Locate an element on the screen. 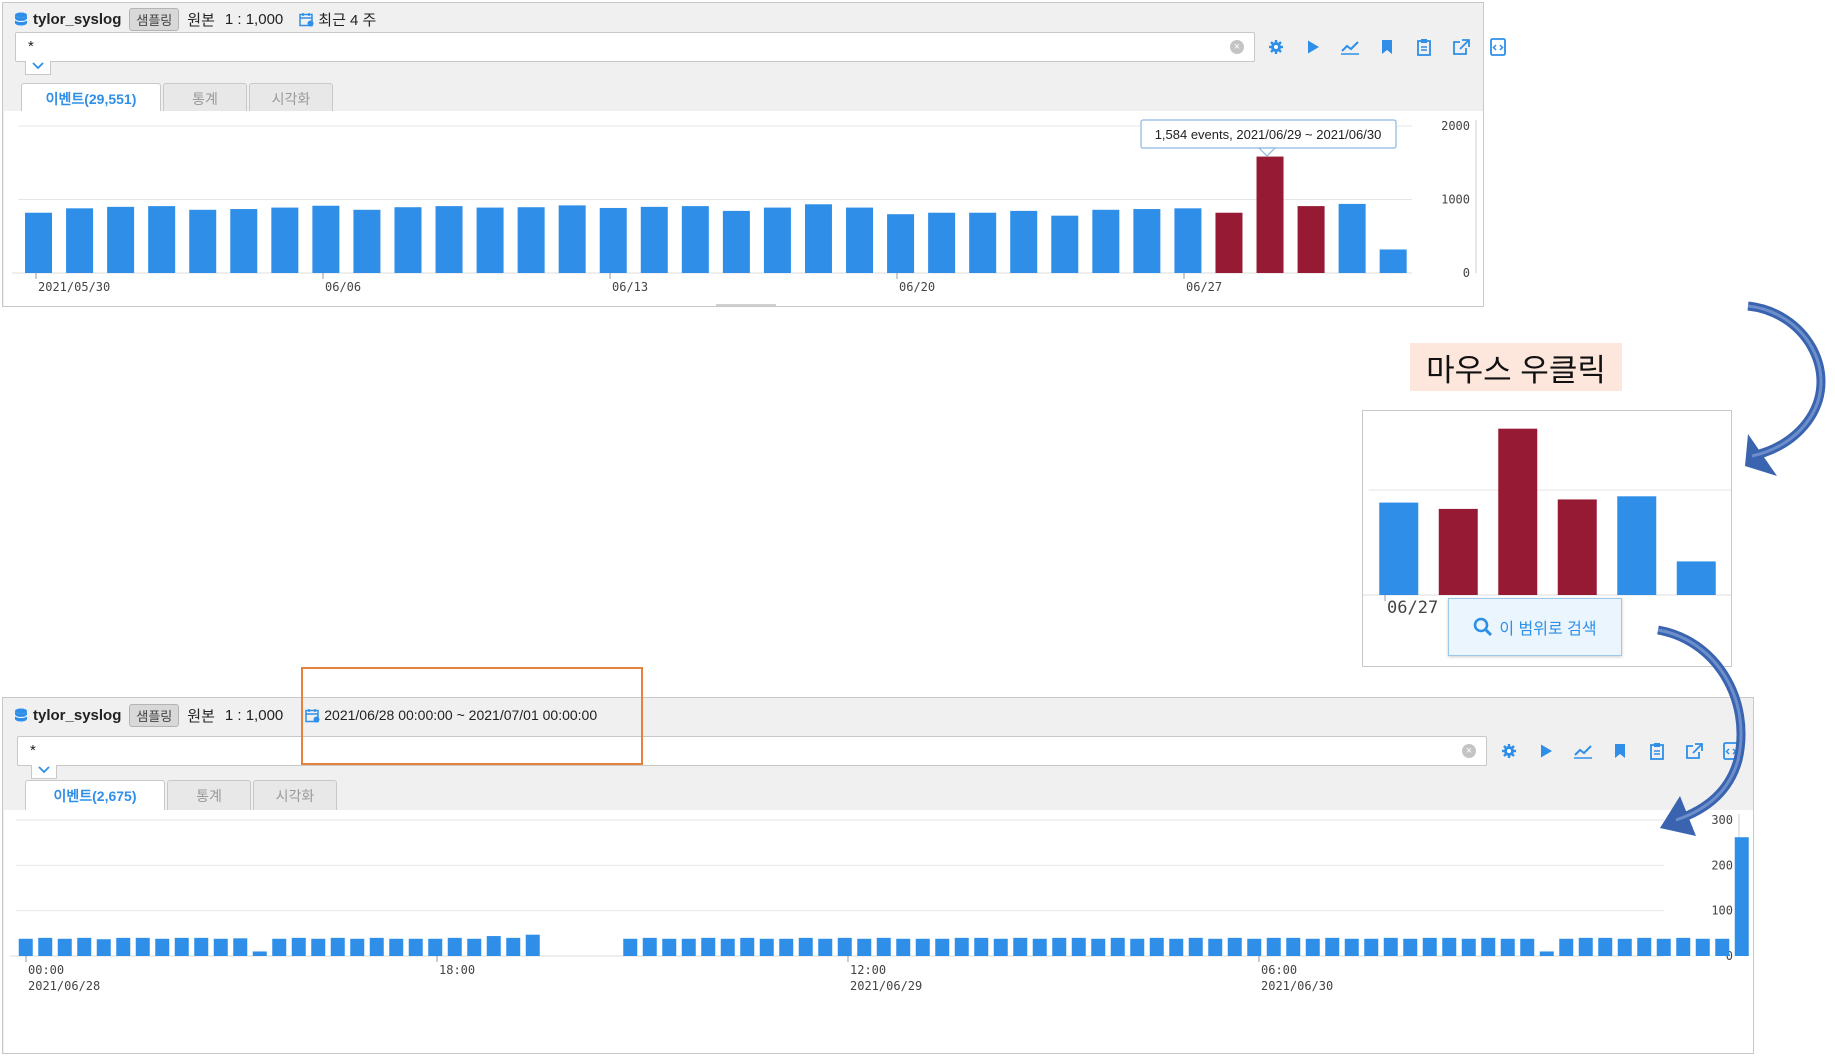  x-tick-label: 06/27 is located at coordinates (1204, 287).